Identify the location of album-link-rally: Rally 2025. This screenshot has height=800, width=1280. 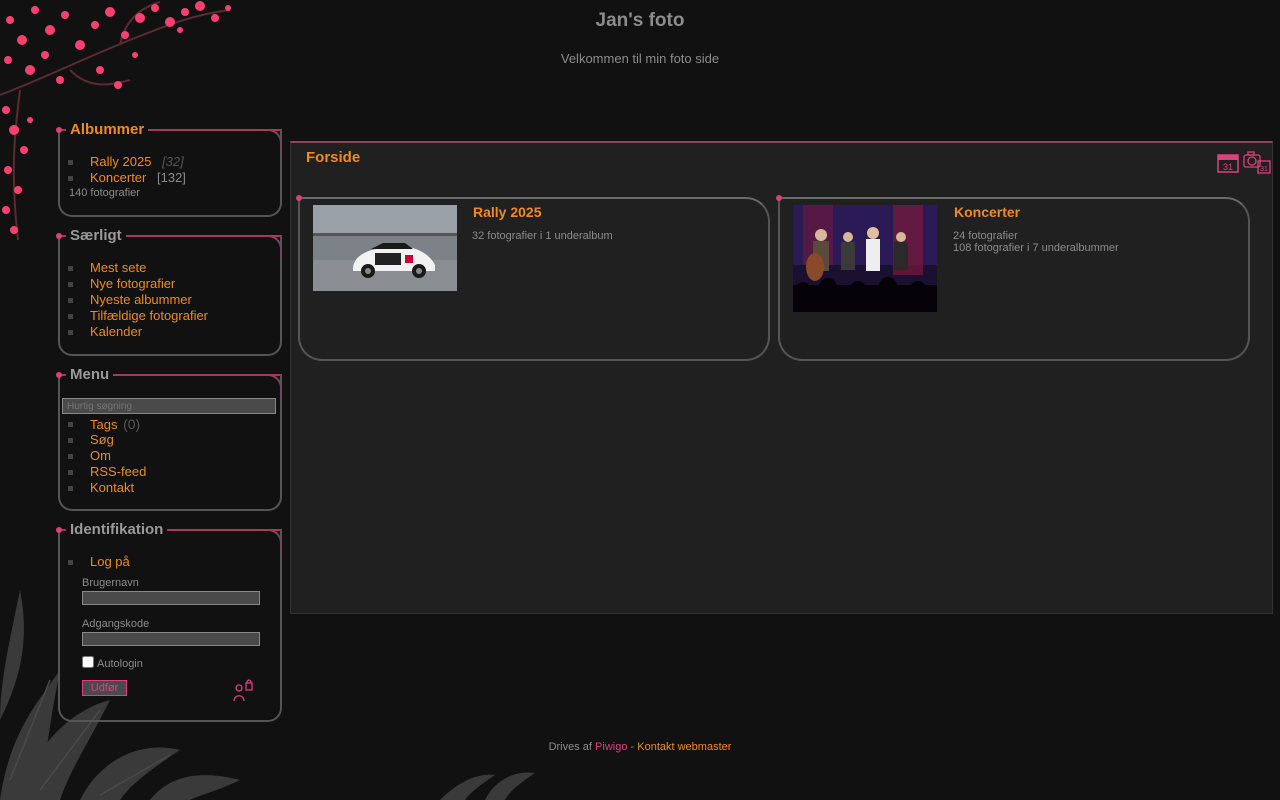
(120, 161).